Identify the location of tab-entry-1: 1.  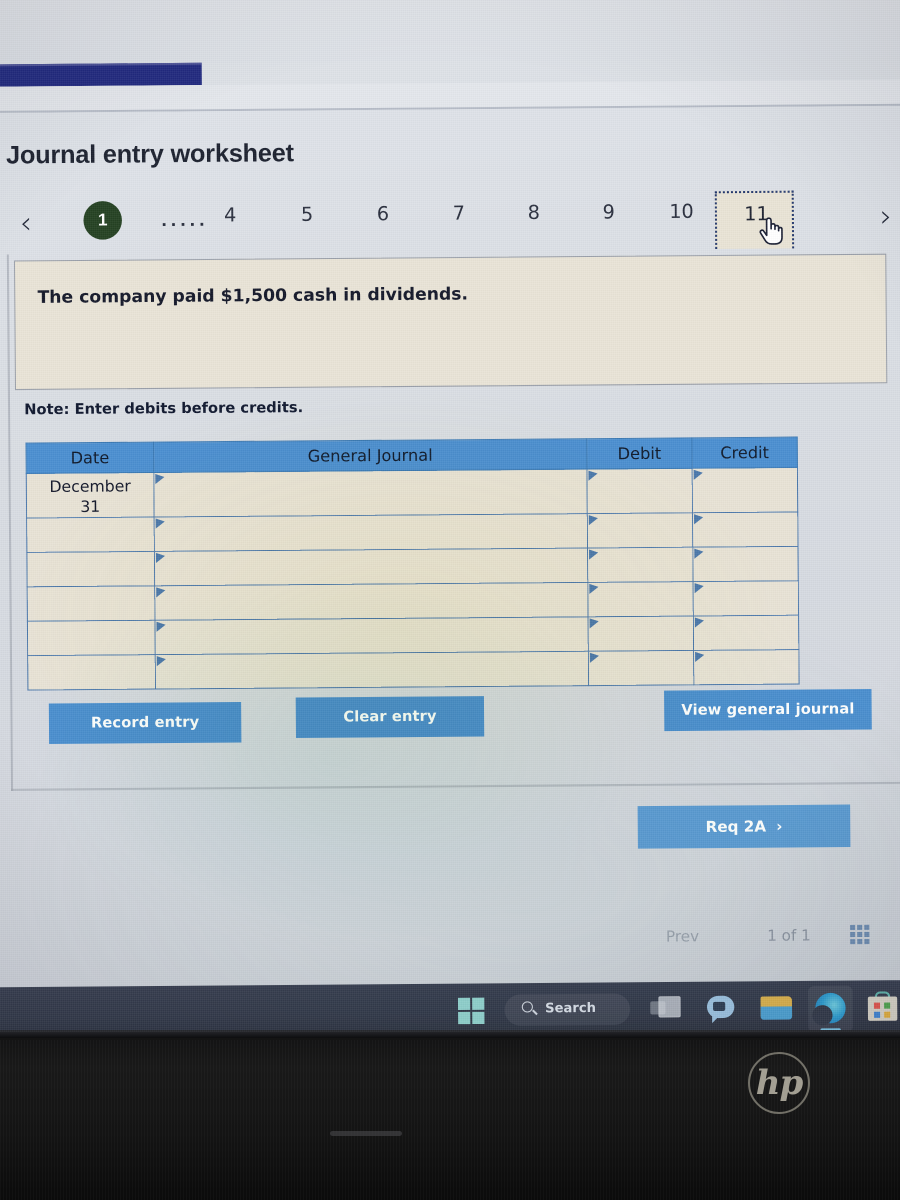
(103, 220).